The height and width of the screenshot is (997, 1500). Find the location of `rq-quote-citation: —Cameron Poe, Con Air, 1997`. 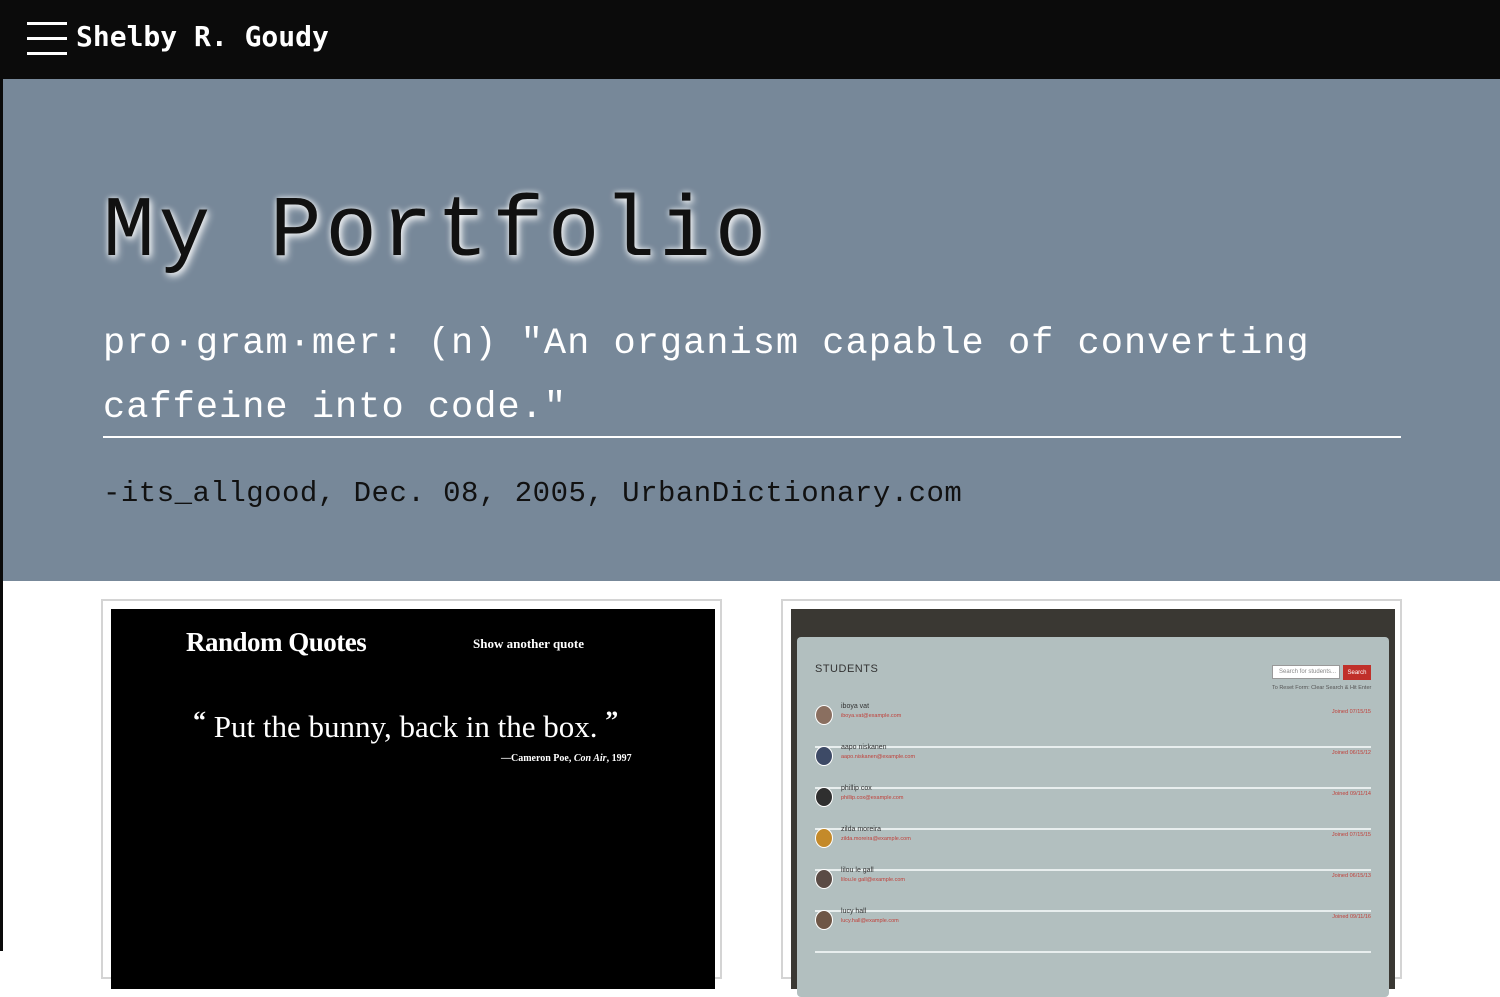

rq-quote-citation: —Cameron Poe, Con Air, 1997 is located at coordinates (566, 758).